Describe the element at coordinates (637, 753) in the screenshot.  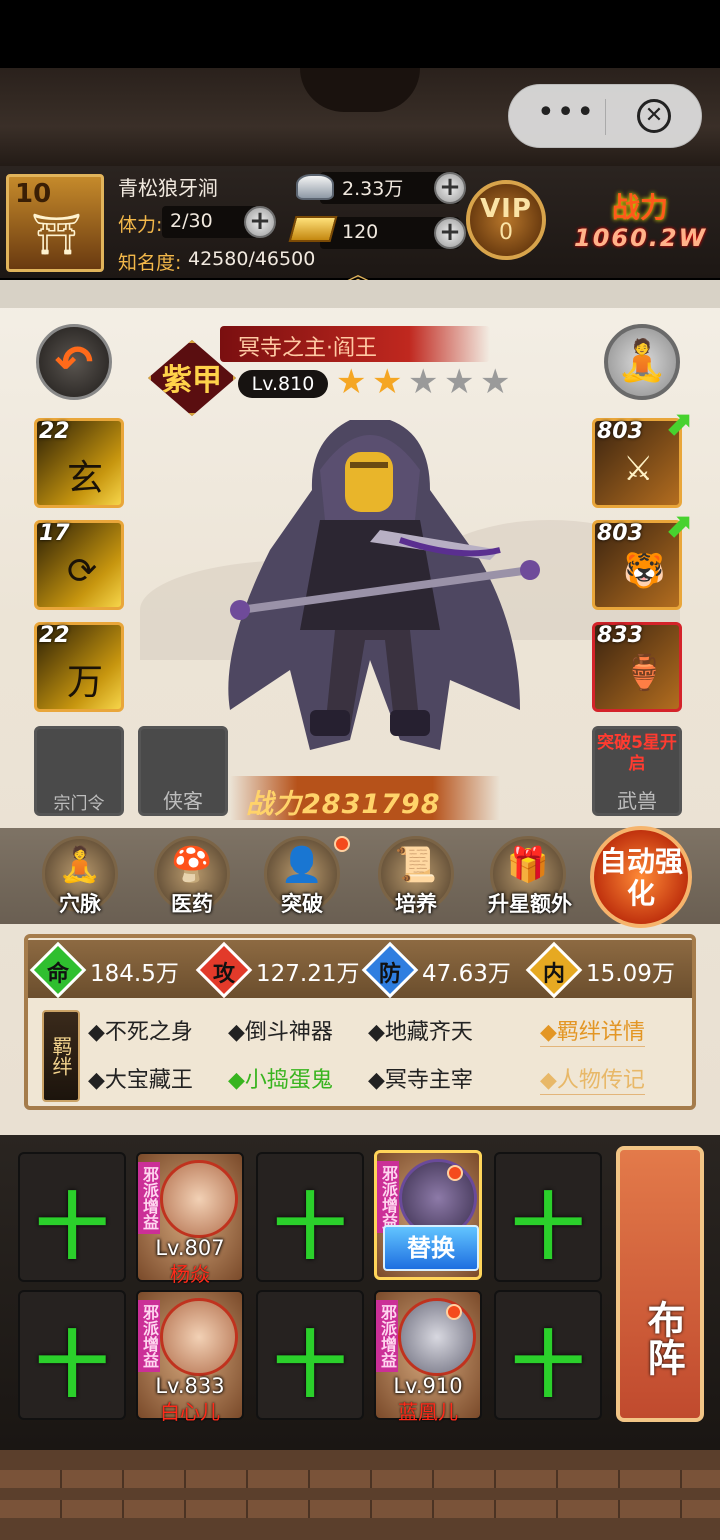
I see `beast-unlock-hint: 突破5星开启` at that location.